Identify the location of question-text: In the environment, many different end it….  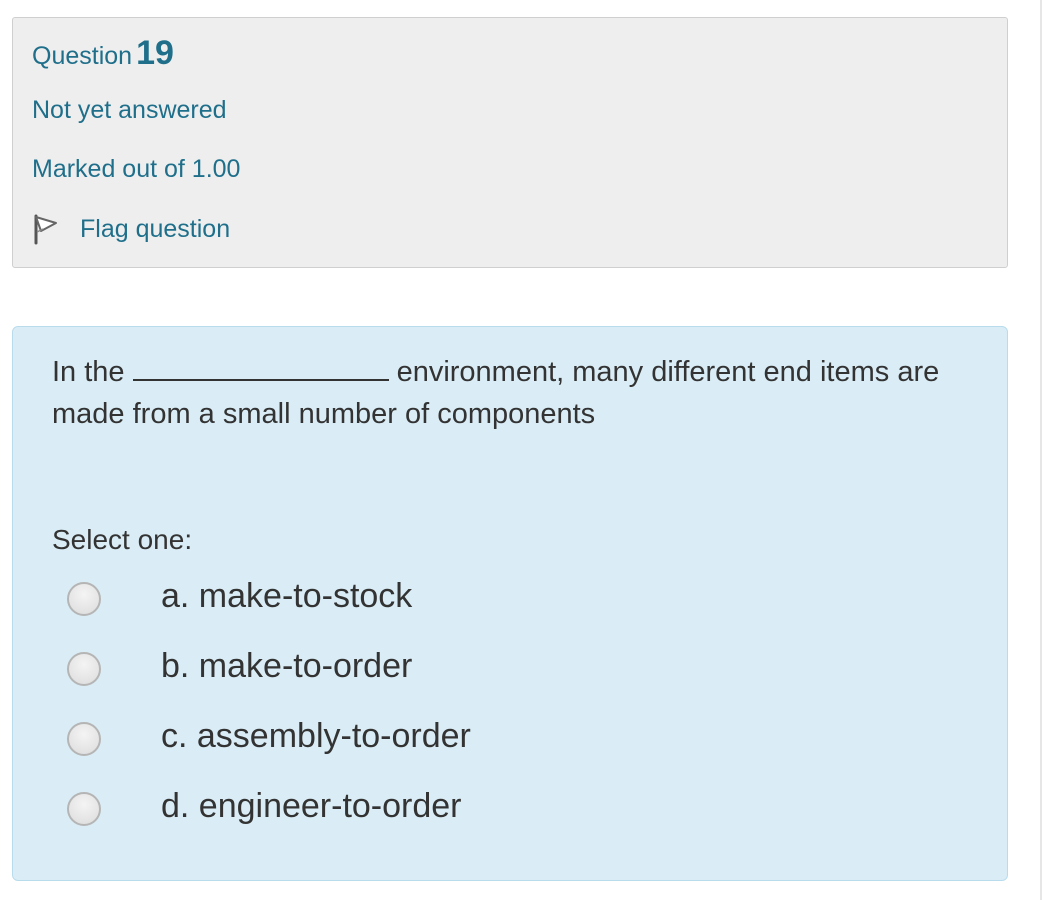
(502, 393).